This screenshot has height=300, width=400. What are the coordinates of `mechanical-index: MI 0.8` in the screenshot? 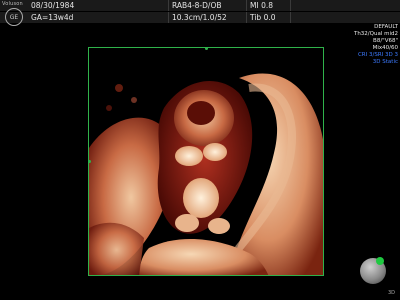 It's located at (268, 5).